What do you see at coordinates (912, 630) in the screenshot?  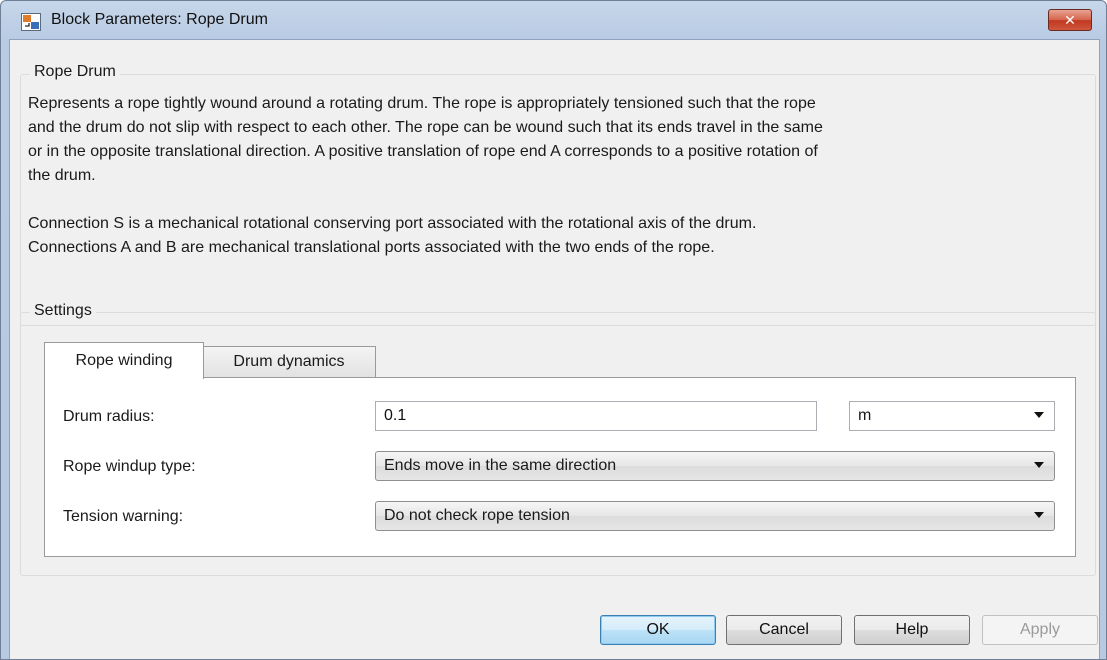 I see `help-button: Help` at bounding box center [912, 630].